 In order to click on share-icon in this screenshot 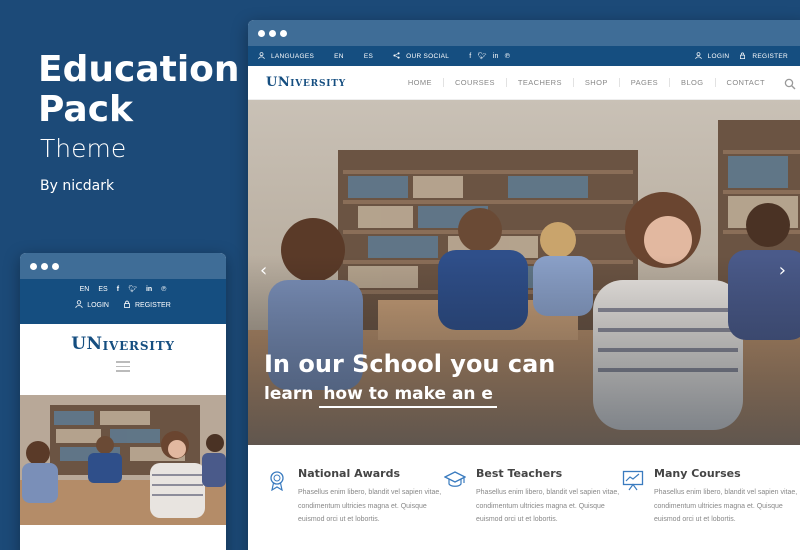, I will do `click(396, 56)`.